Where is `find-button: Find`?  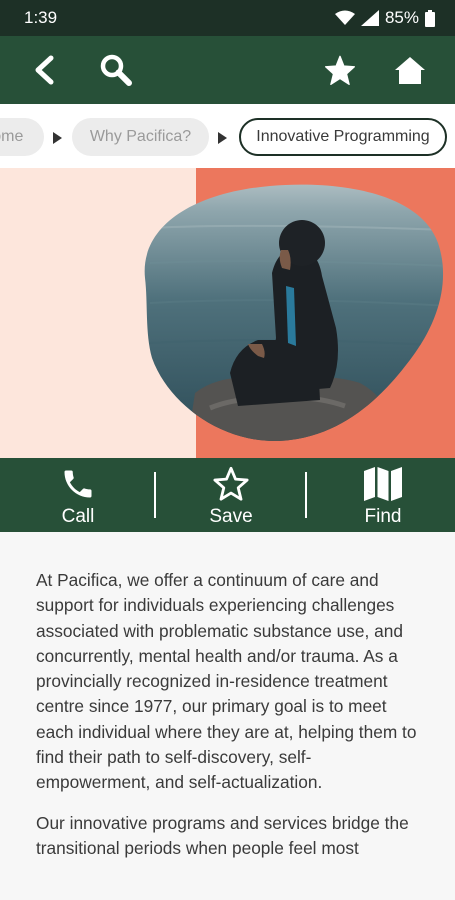 find-button: Find is located at coordinates (383, 497).